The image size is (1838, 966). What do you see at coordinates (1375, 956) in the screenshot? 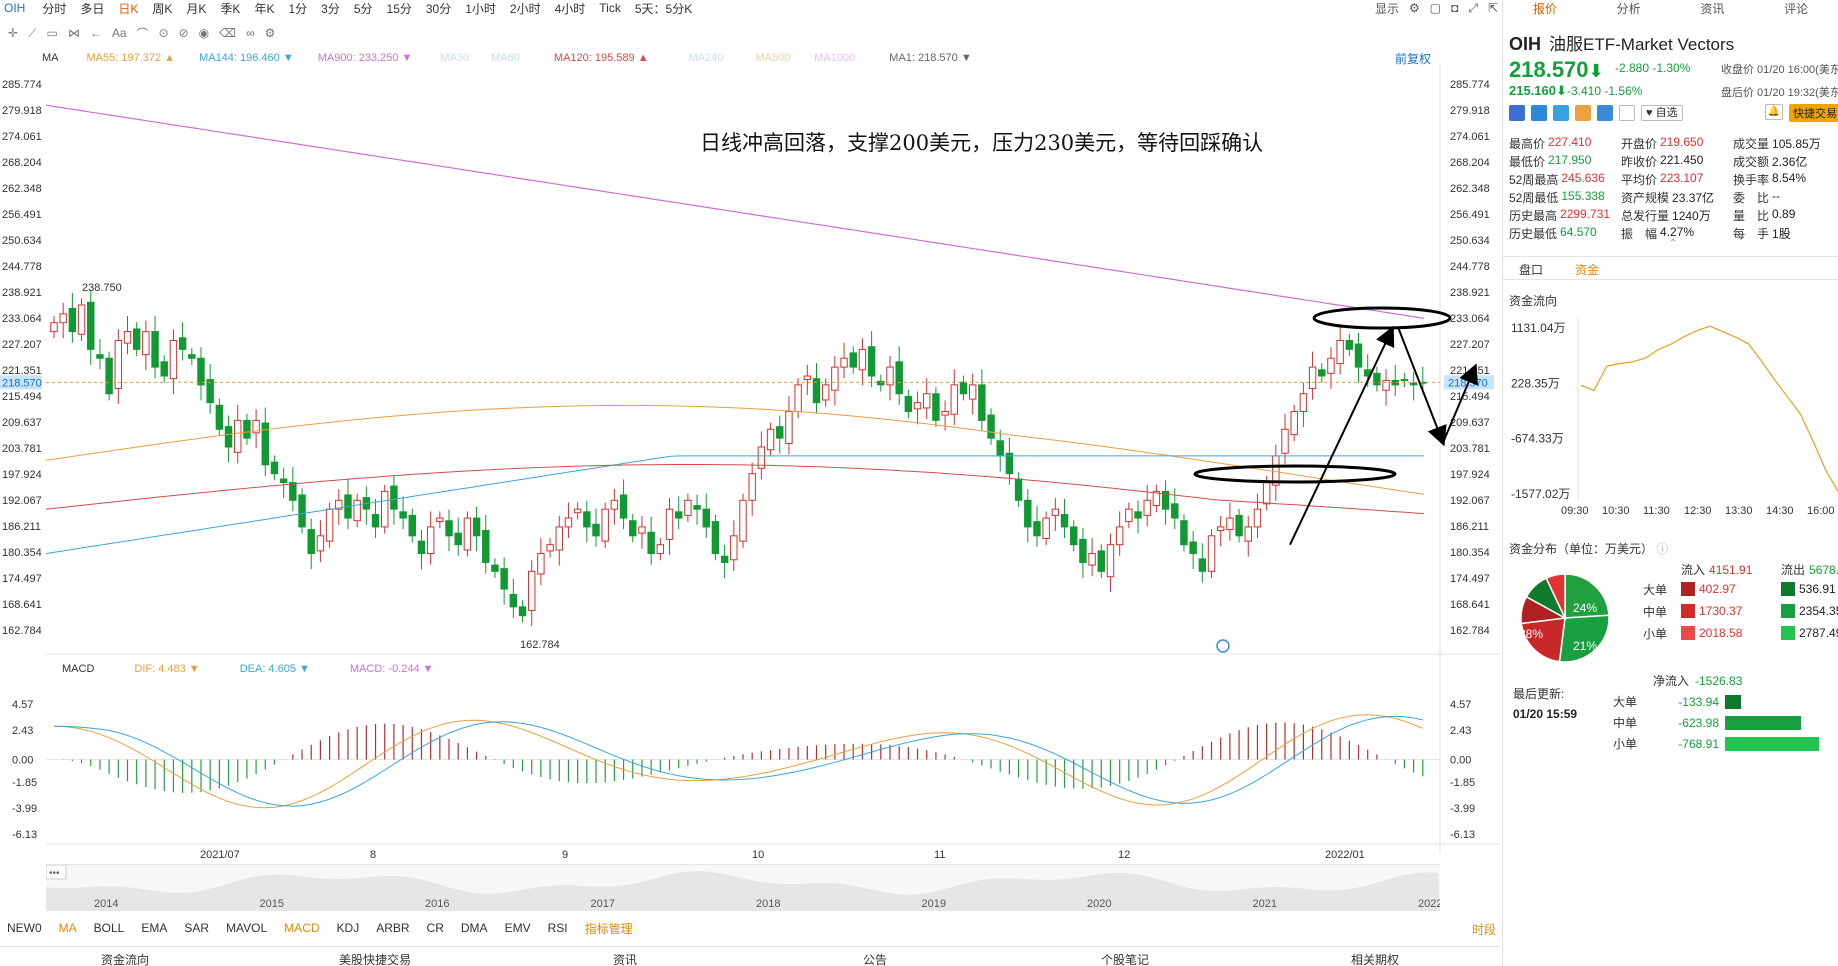
I see `bottom-tab: 相关期权` at bounding box center [1375, 956].